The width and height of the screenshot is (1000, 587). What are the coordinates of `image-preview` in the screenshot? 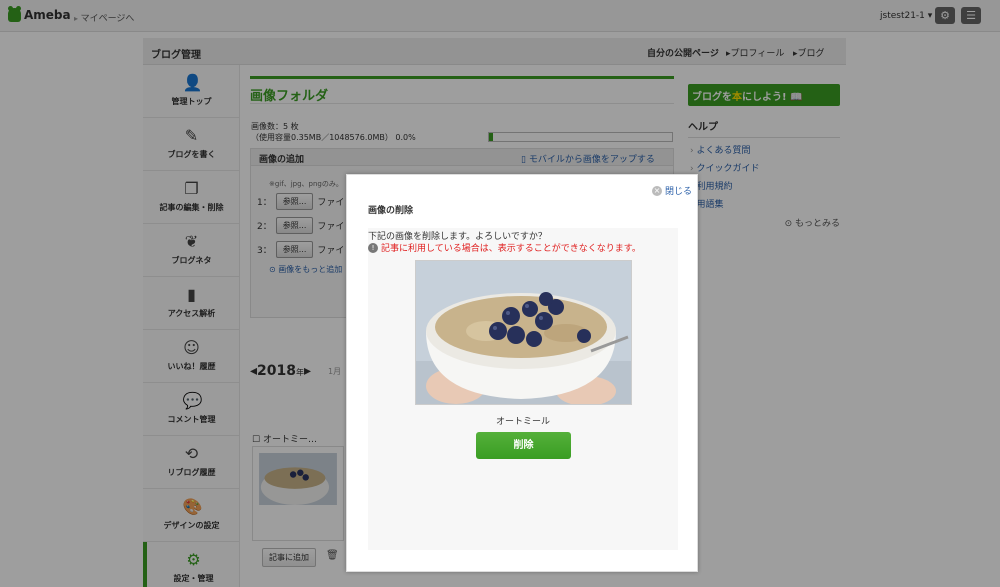 It's located at (523, 332).